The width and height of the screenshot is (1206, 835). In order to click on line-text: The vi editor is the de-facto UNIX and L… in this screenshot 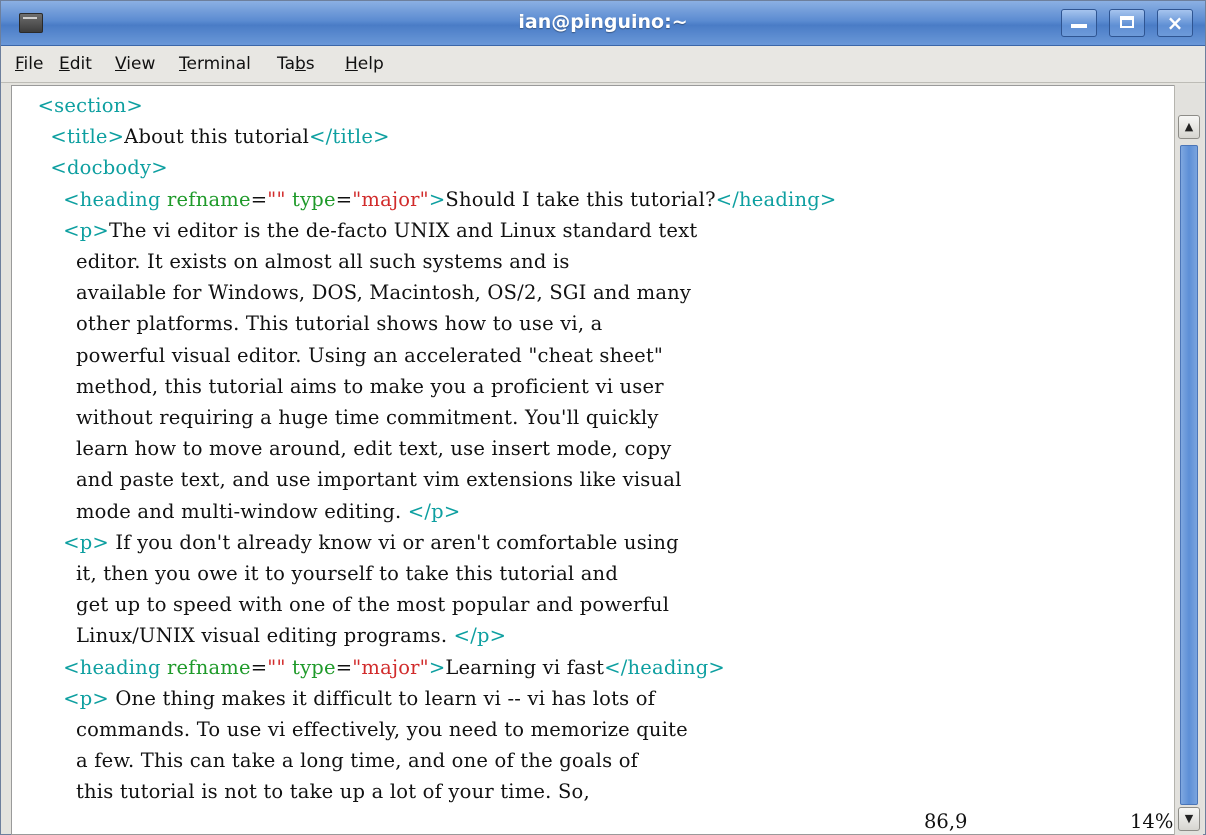, I will do `click(403, 230)`.